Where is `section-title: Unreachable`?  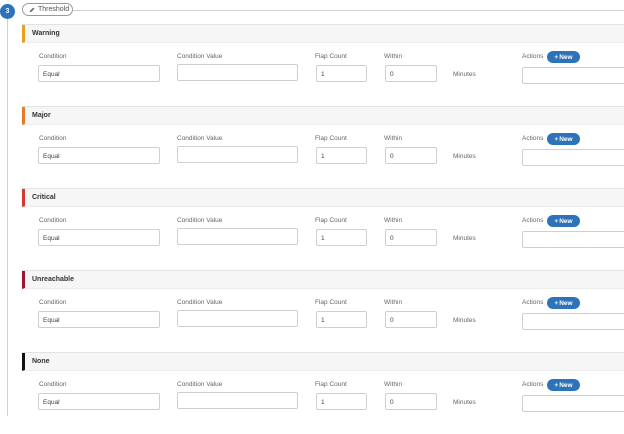 section-title: Unreachable is located at coordinates (53, 279).